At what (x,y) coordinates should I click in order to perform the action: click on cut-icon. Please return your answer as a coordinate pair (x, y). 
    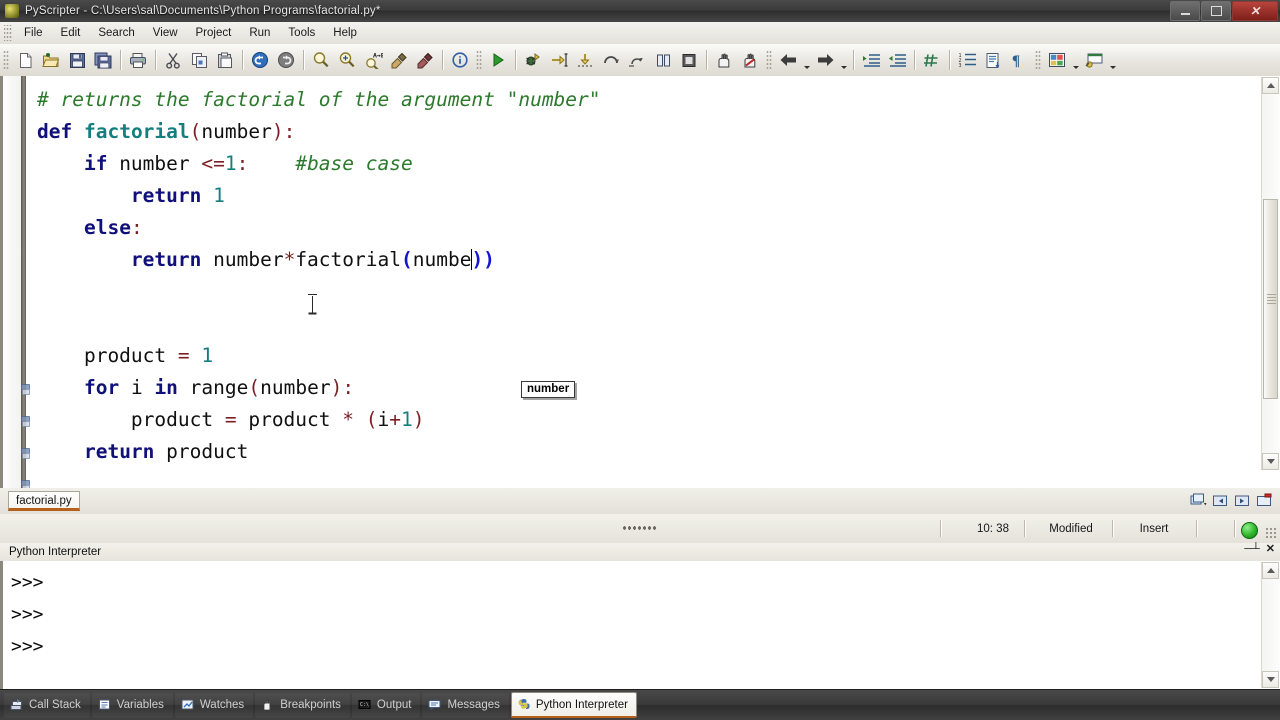
    Looking at the image, I should click on (173, 60).